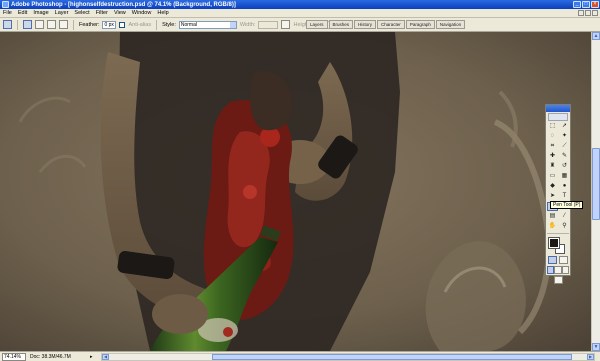 Image resolution: width=600 pixels, height=361 pixels. What do you see at coordinates (552, 136) in the screenshot?
I see `lasso-icon: ◌` at bounding box center [552, 136].